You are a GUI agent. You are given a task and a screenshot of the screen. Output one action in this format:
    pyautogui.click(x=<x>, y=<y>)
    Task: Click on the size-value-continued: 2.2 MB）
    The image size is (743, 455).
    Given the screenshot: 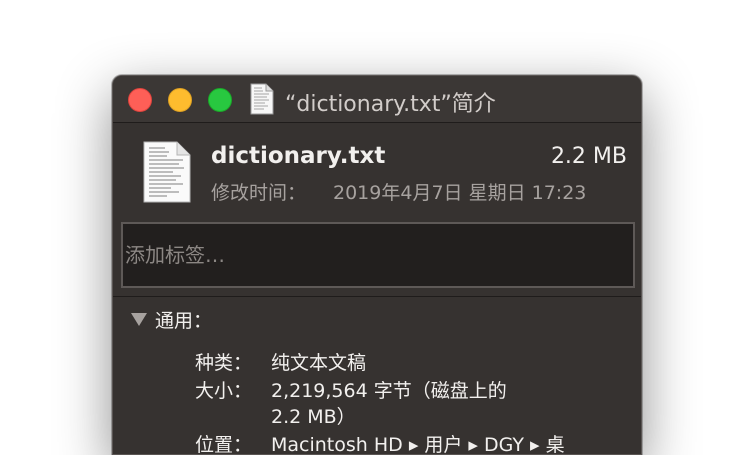 What is the action you would take?
    pyautogui.click(x=313, y=417)
    